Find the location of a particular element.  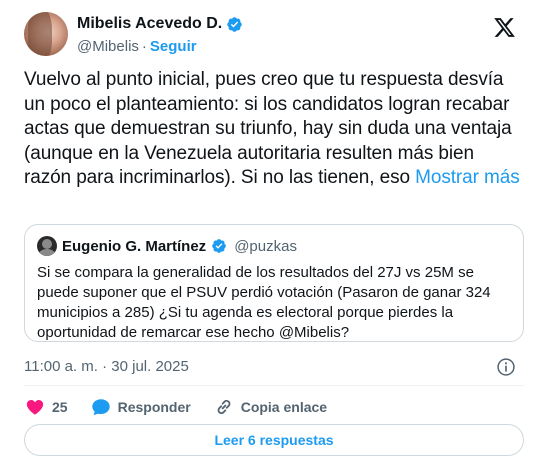

tweet-timestamp: 11:00 a. m. · 30 jul. 2025 is located at coordinates (106, 366).